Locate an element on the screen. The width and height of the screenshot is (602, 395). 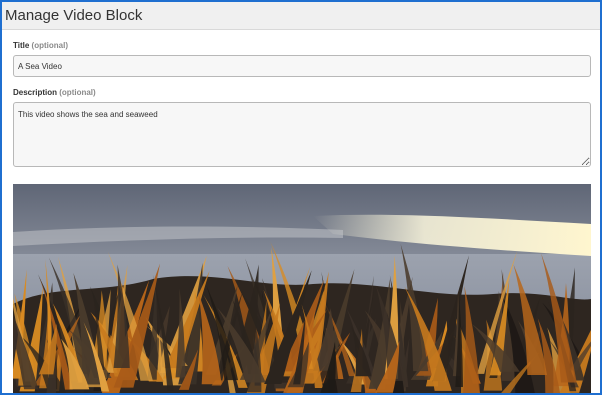
title-label-text: Title is located at coordinates (21, 45).